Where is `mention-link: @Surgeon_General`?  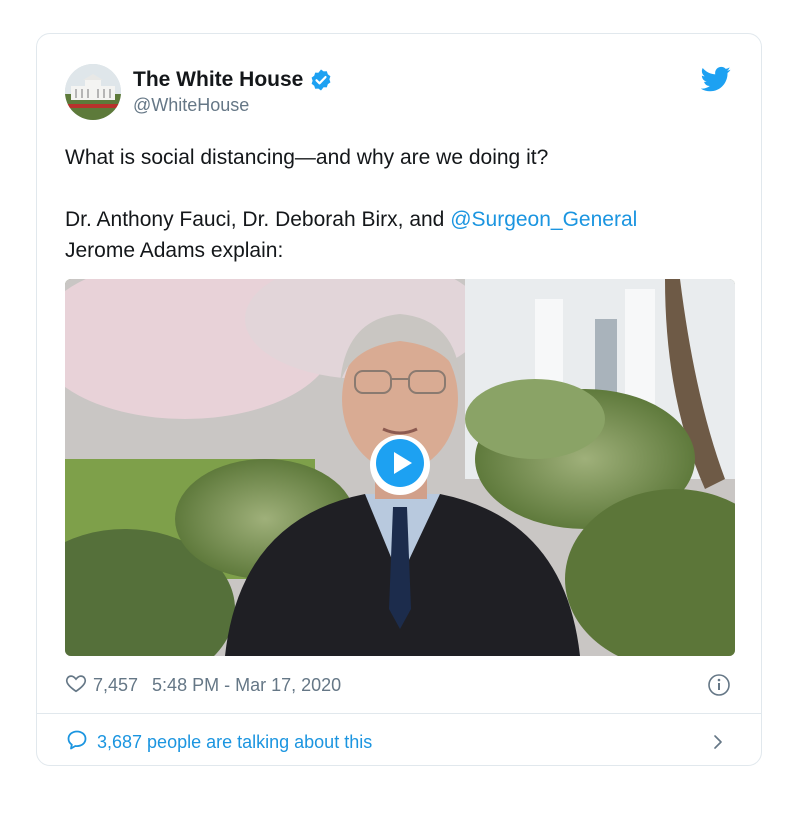 mention-link: @Surgeon_General is located at coordinates (543, 219).